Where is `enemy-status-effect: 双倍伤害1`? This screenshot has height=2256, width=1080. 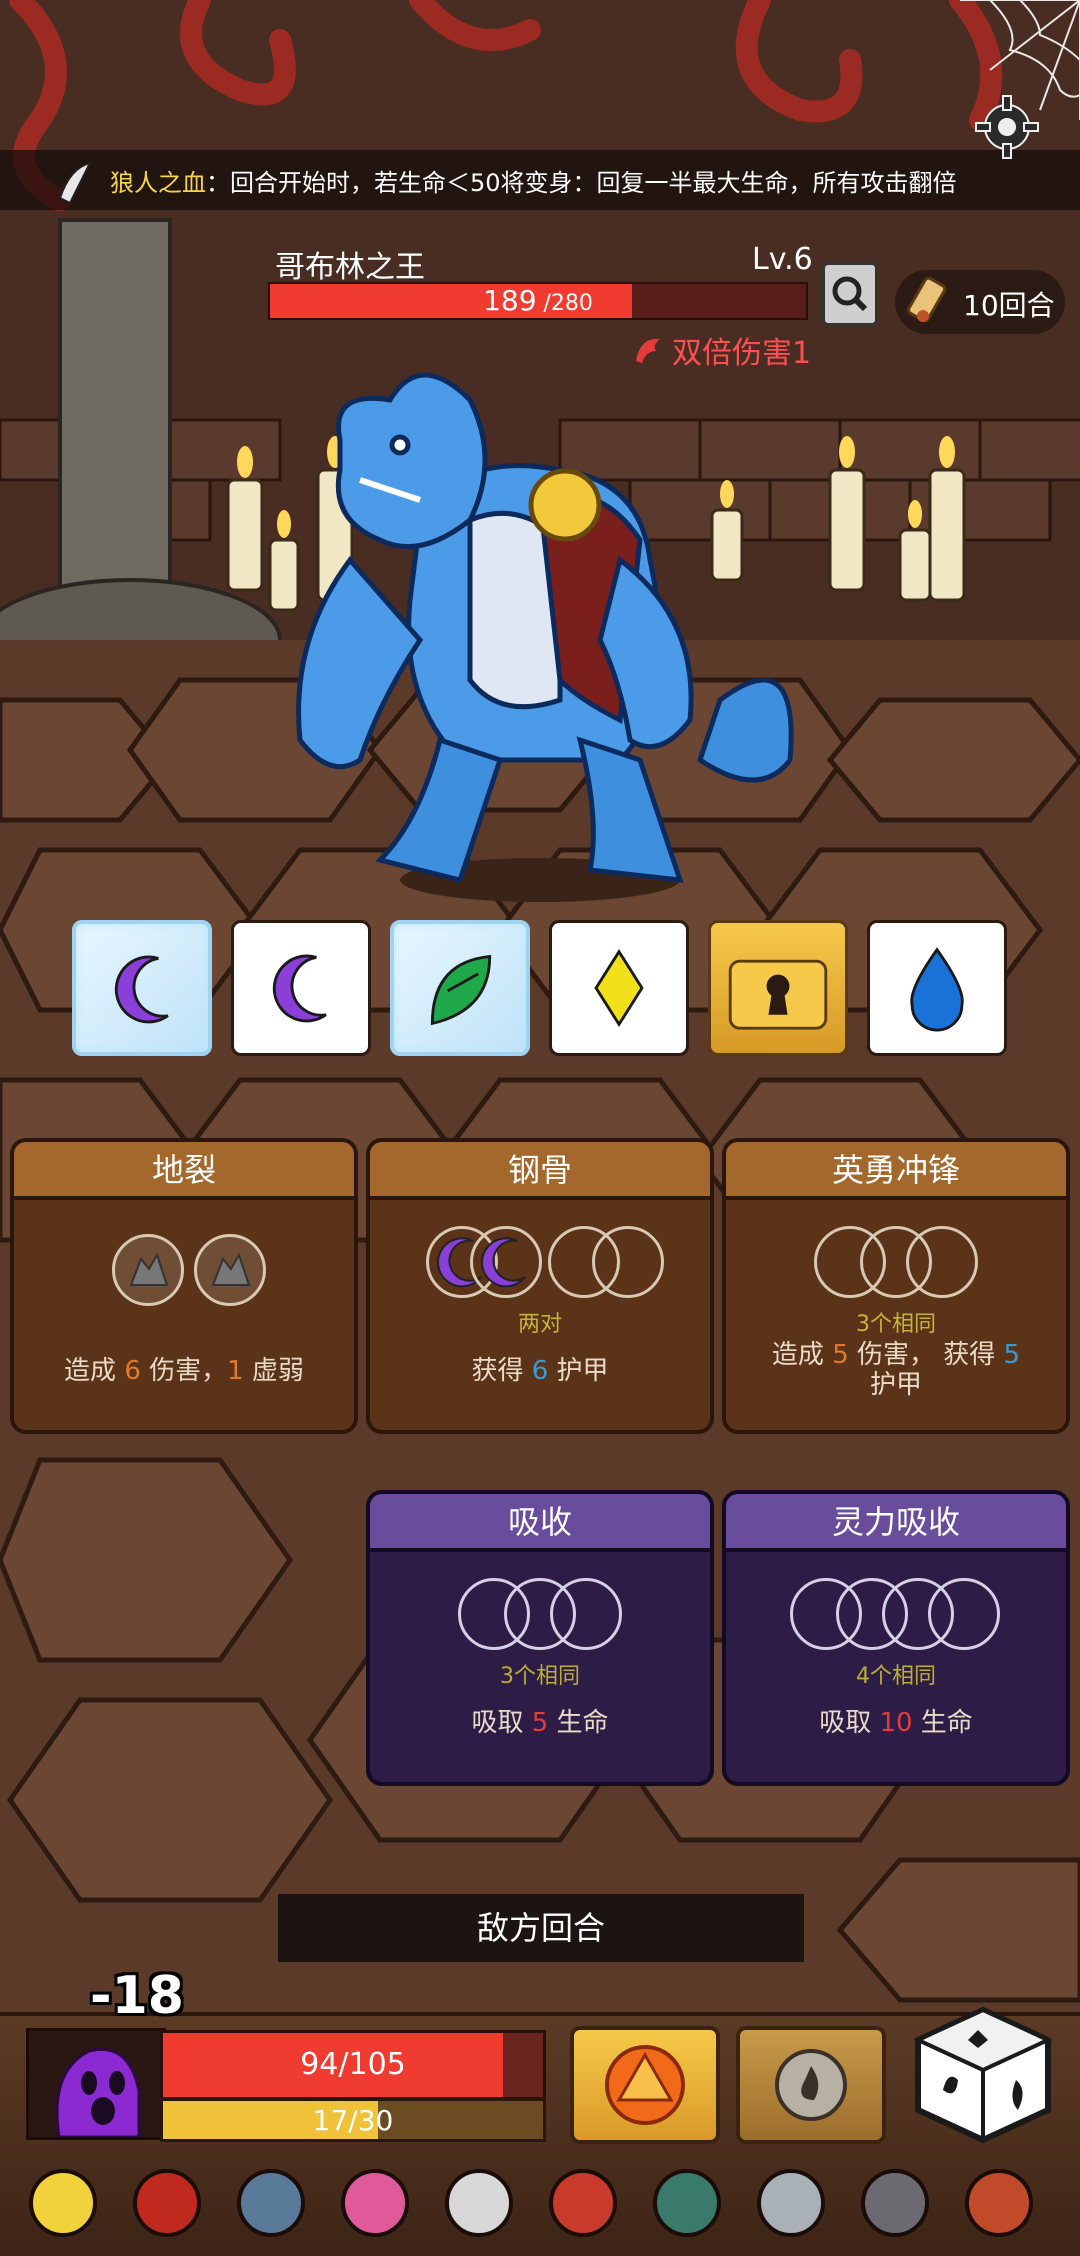 enemy-status-effect: 双倍伤害1 is located at coordinates (720, 350).